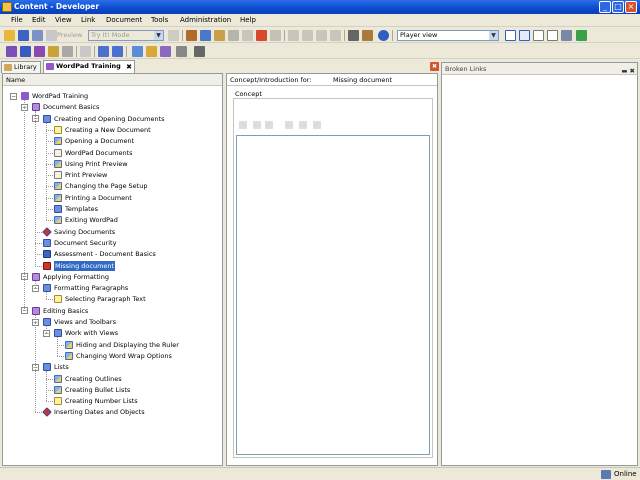 The image size is (640, 480). Describe the element at coordinates (58, 299) in the screenshot. I see `idea-icon` at that location.